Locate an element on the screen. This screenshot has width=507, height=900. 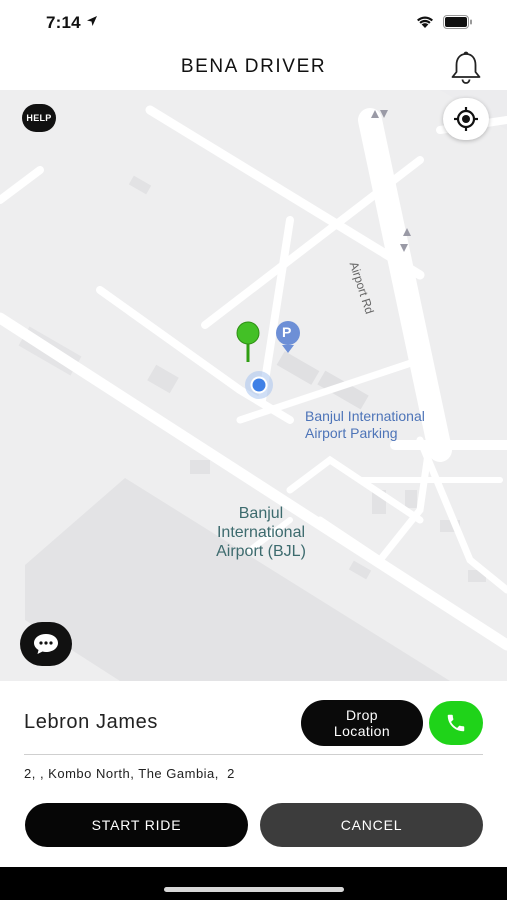
crosshair-icon is located at coordinates (466, 119).